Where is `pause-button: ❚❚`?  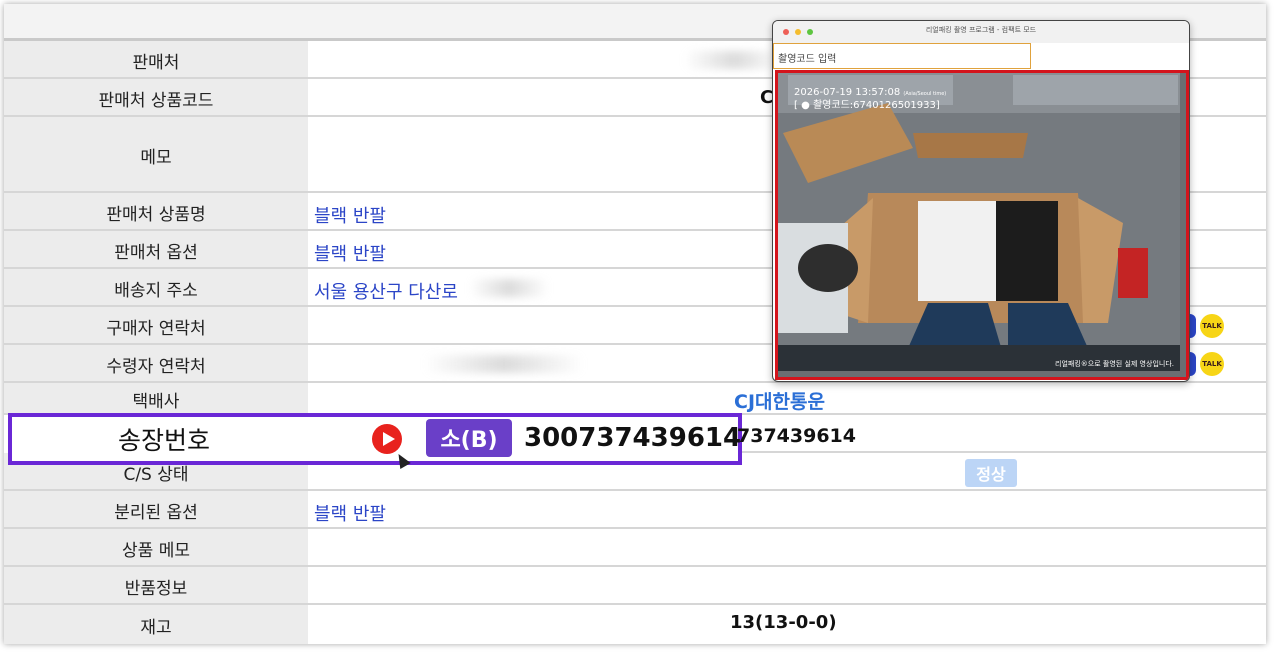 pause-button: ❚❚ is located at coordinates (1112, 56).